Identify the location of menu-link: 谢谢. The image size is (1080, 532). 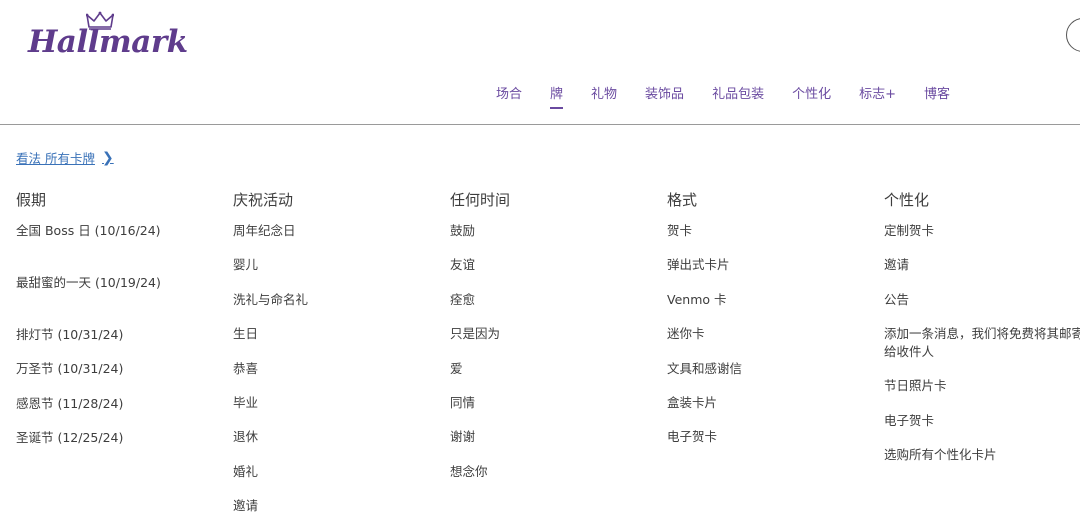
(480, 445).